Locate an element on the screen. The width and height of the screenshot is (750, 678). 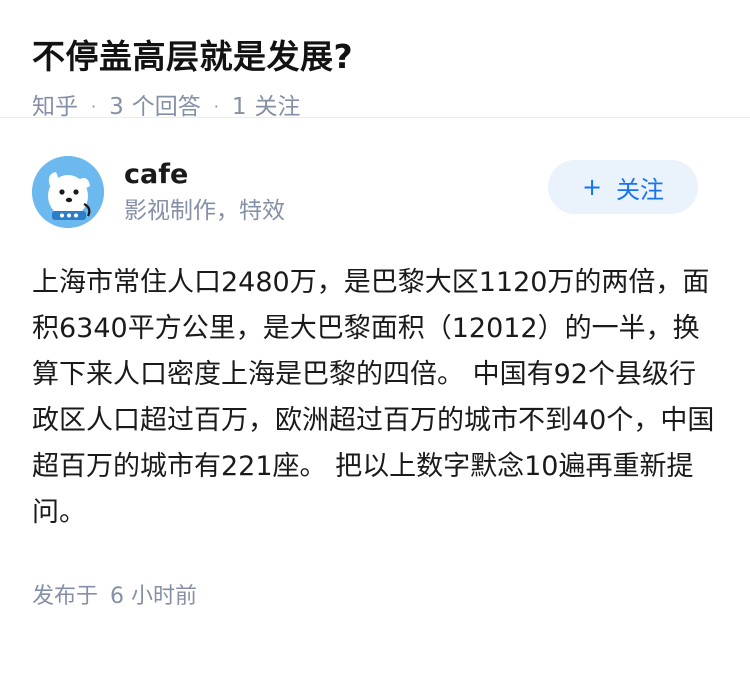
author-info: cafe 影视制作，特效 is located at coordinates (204, 192).